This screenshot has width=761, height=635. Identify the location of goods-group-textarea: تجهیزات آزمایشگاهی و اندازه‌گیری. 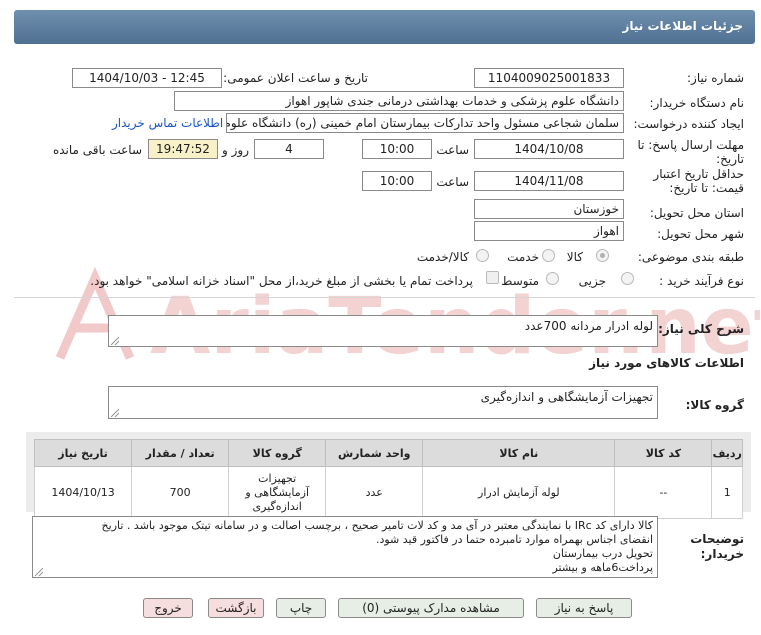
(383, 402).